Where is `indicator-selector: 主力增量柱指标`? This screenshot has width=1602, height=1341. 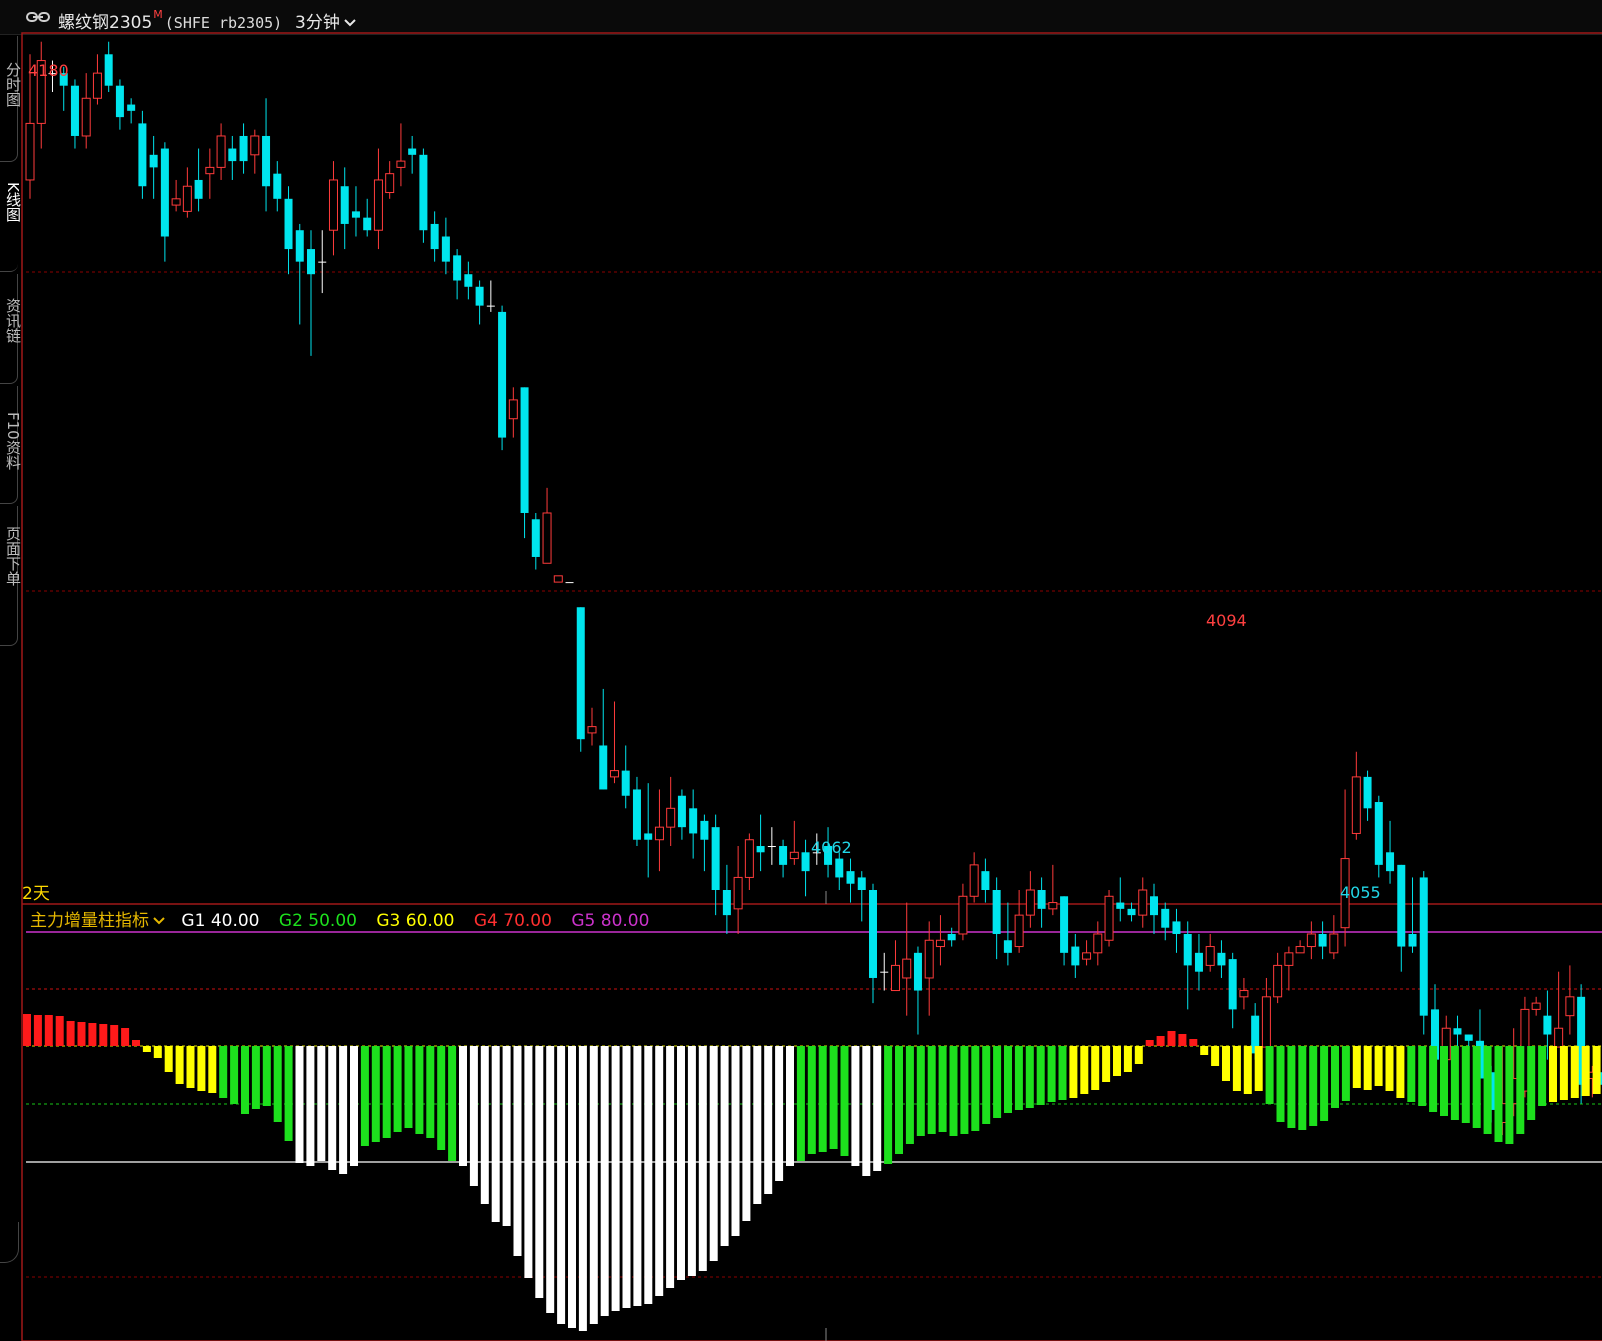 indicator-selector: 主力增量柱指标 is located at coordinates (103, 921).